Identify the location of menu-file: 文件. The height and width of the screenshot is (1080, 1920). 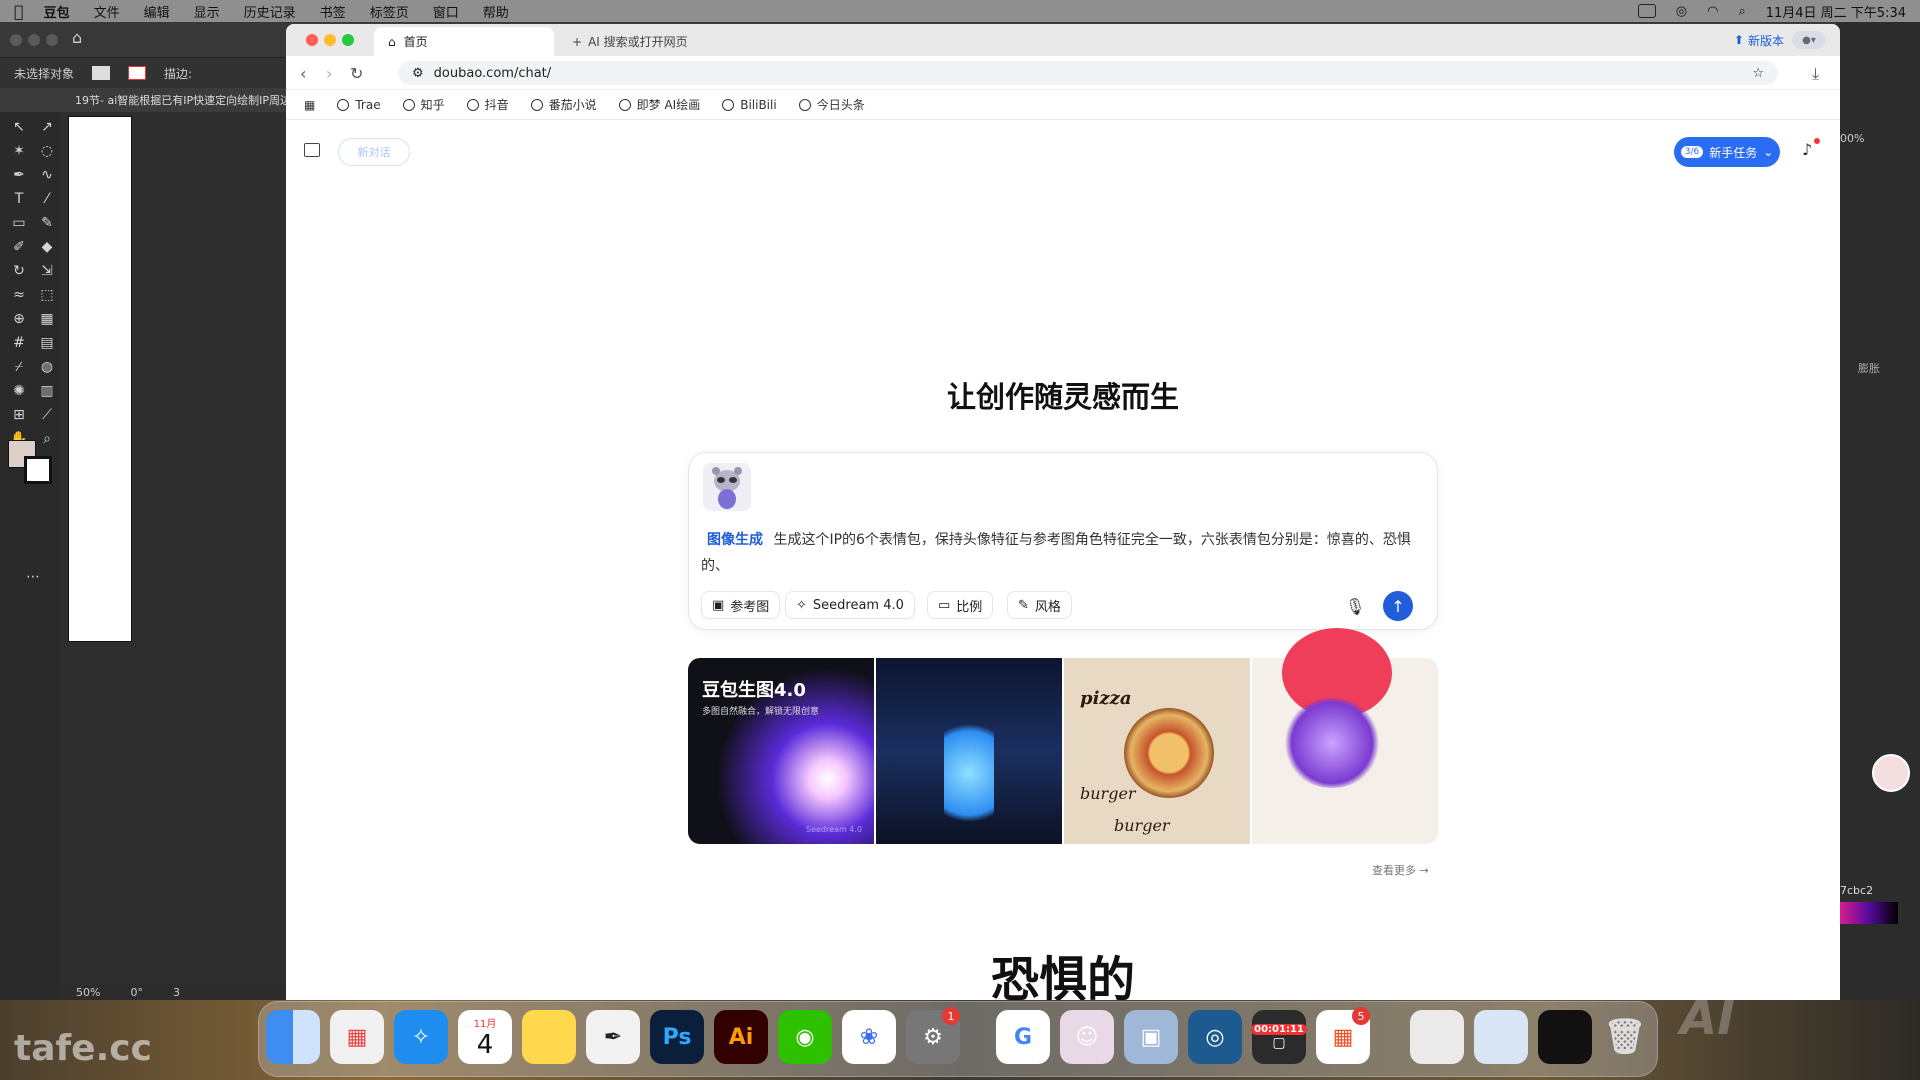
(107, 11).